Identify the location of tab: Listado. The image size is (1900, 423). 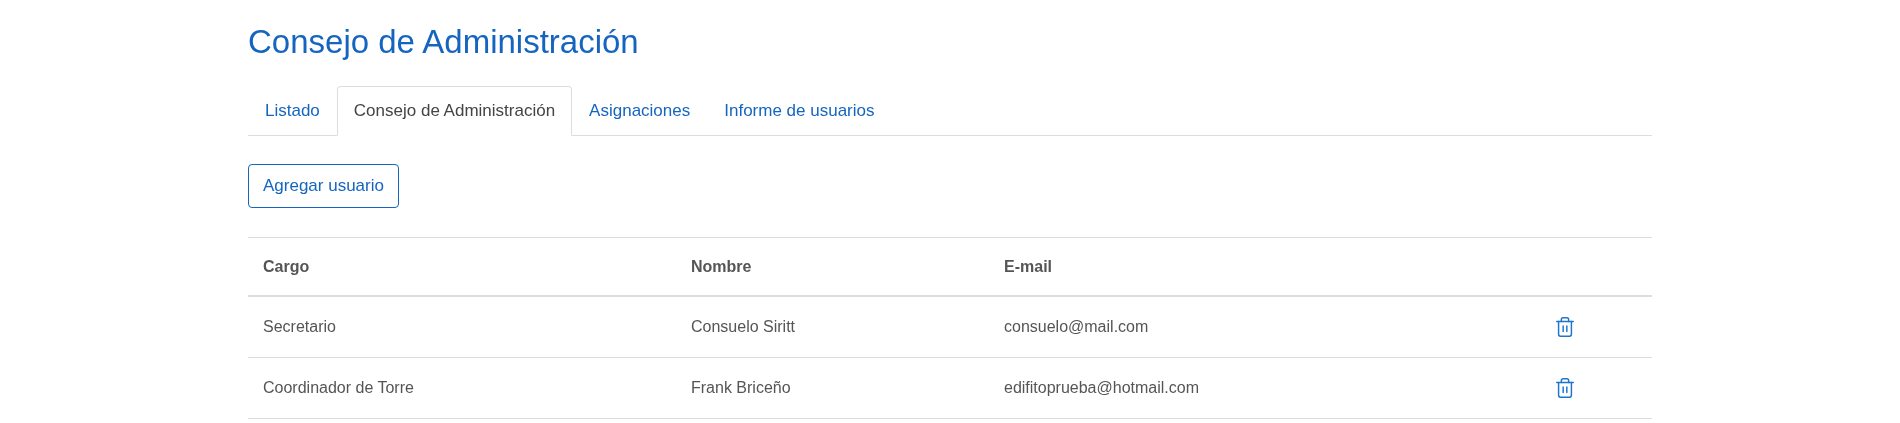
(292, 110).